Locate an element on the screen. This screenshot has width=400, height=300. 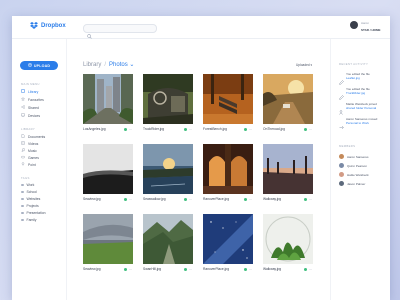
photo-card: SwanHill.jpg ⋯ is located at coordinates (168, 247).